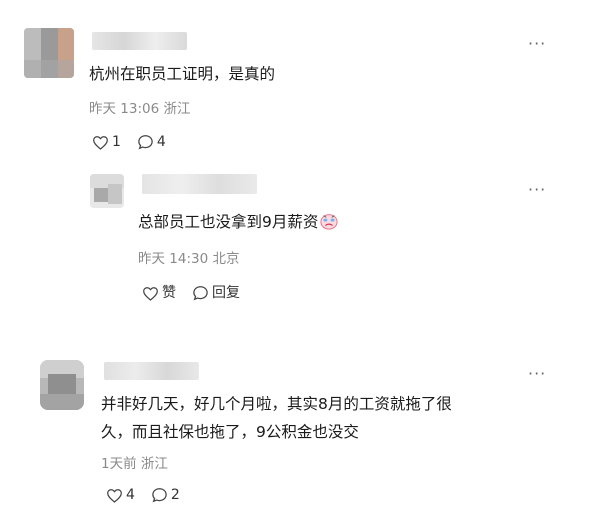 Image resolution: width=600 pixels, height=512 pixels. I want to click on comment-actions: 赞 回复, so click(199, 293).